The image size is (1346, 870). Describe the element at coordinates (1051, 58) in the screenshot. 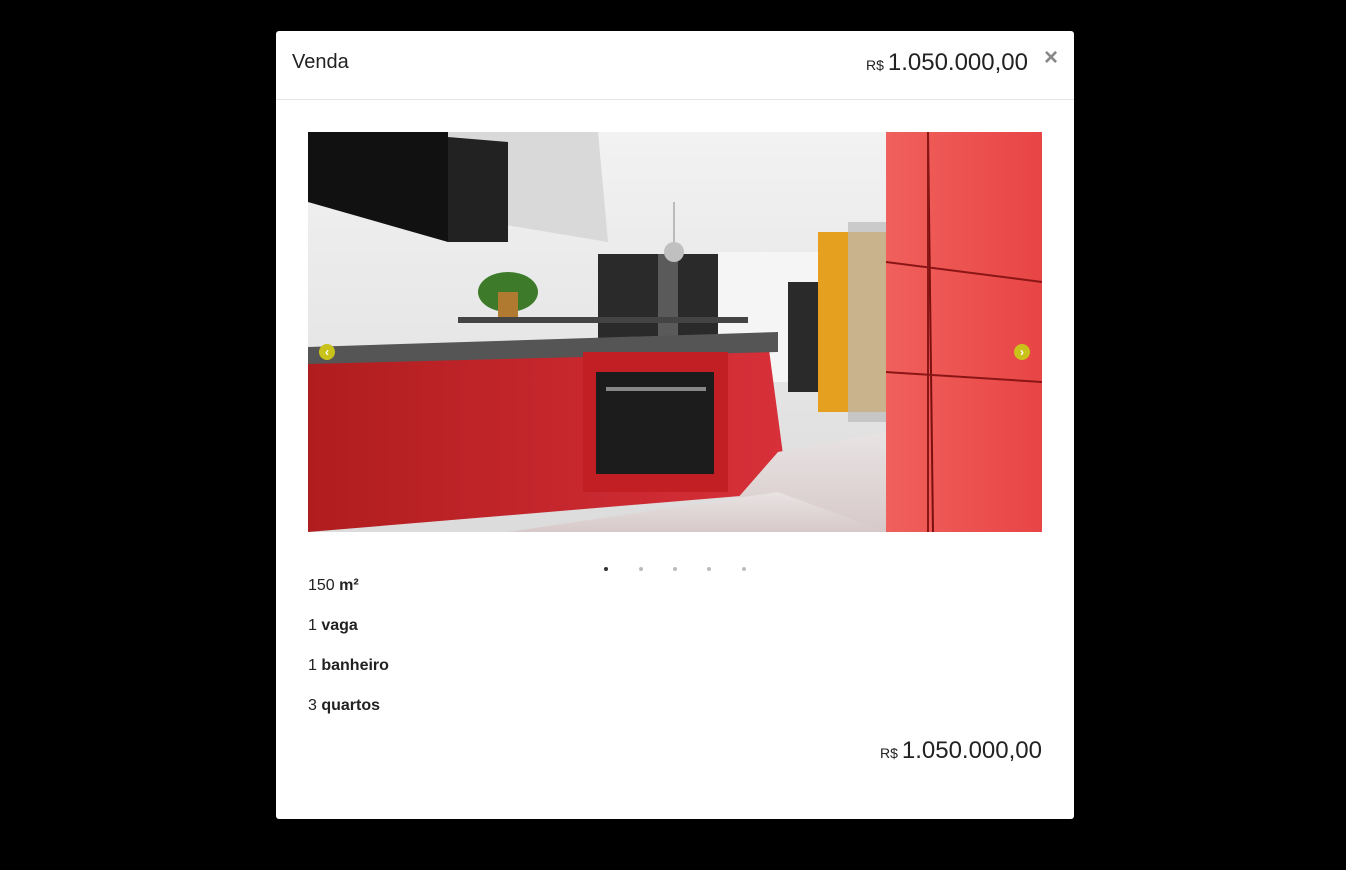

I see `close-button: ×` at that location.